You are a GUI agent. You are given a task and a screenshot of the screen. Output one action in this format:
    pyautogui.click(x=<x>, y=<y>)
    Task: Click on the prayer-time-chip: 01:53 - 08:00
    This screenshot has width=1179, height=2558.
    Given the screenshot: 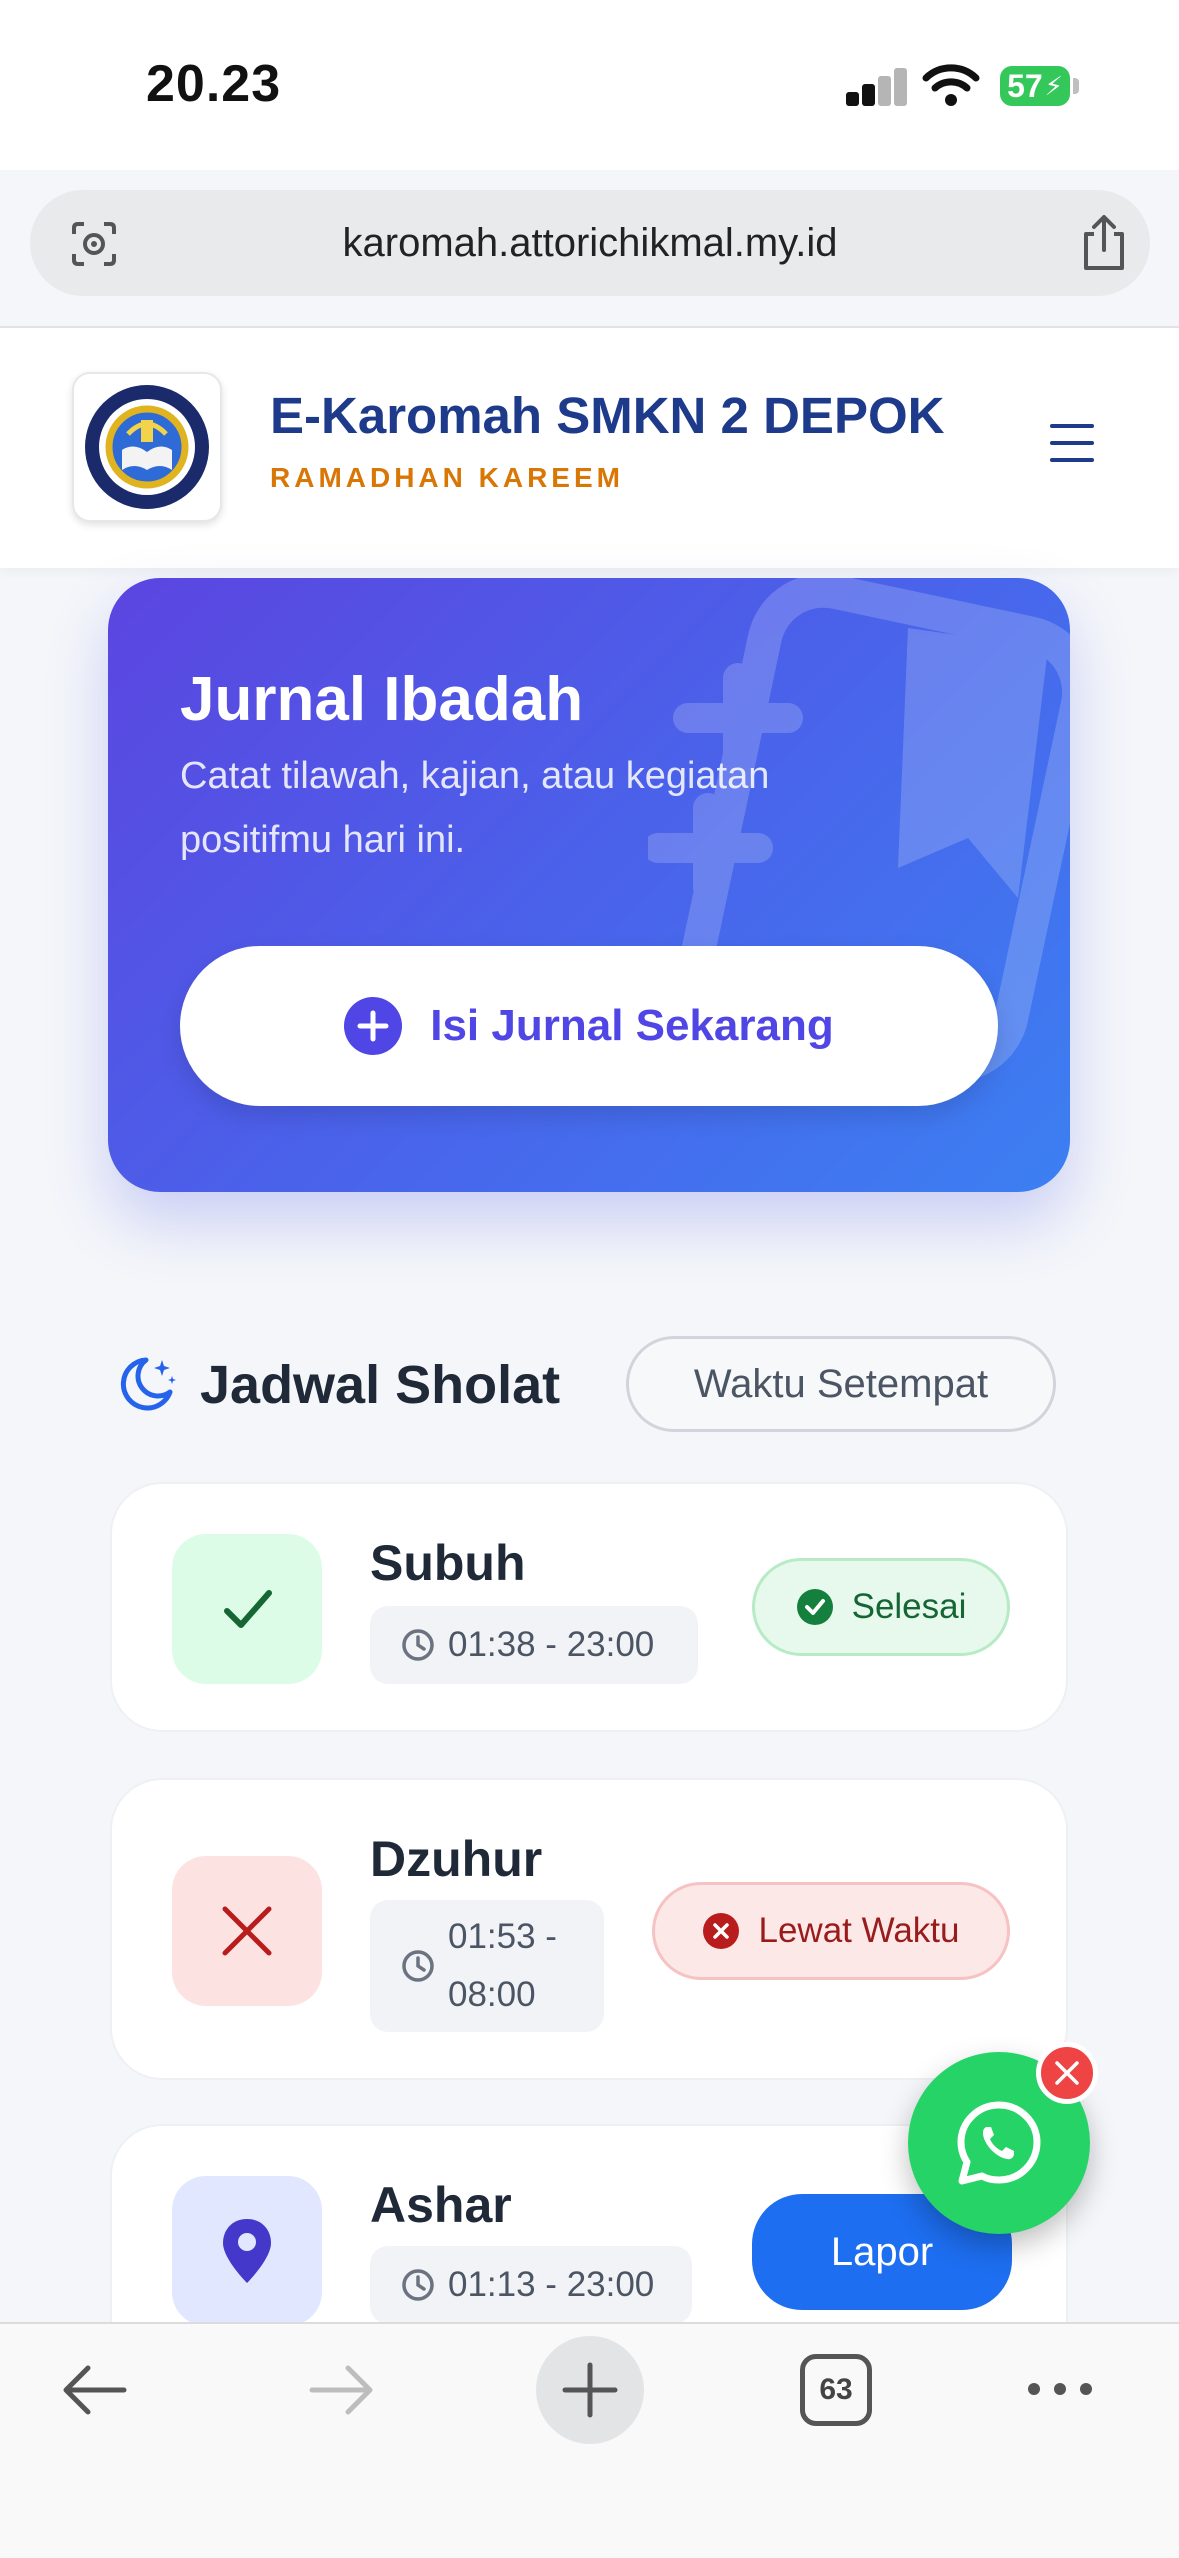 What is the action you would take?
    pyautogui.click(x=487, y=1966)
    